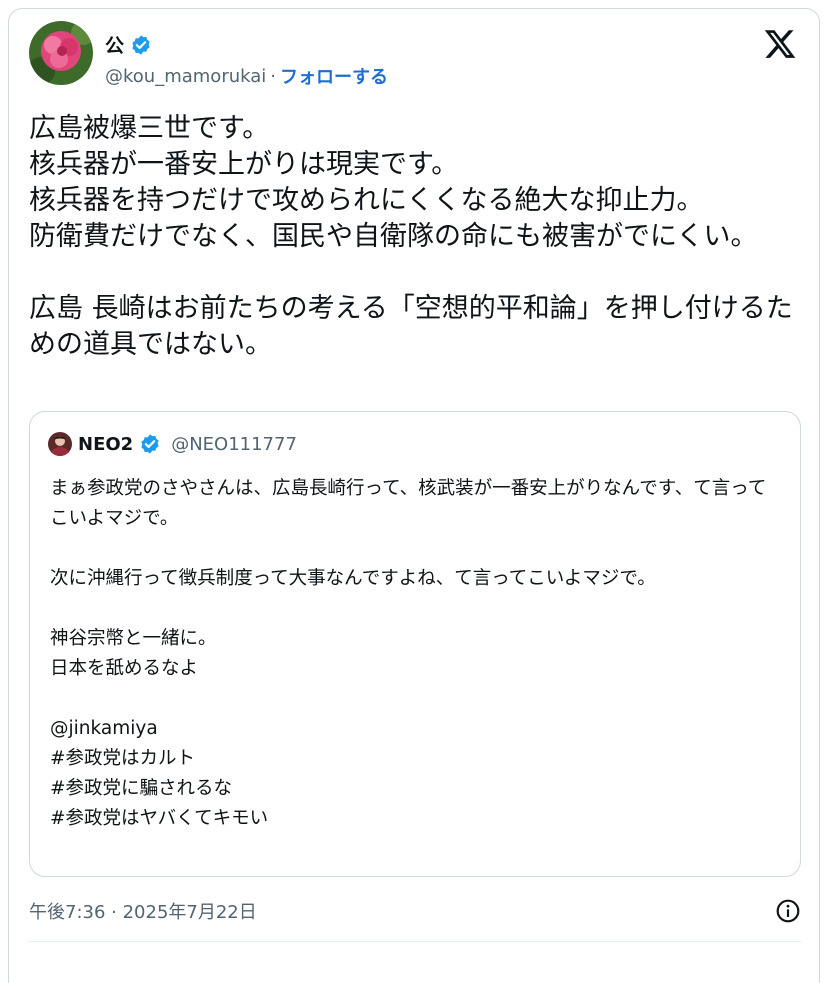 Image resolution: width=828 pixels, height=983 pixels. I want to click on quoted-author-name: NEO2, so click(106, 444).